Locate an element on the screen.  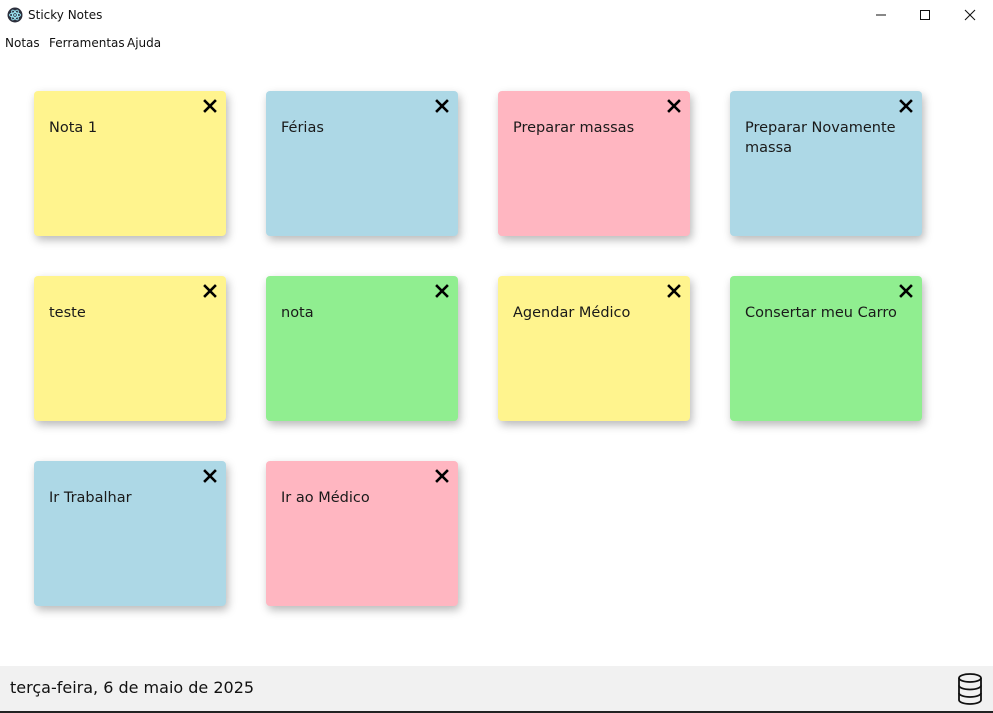
close-window-button is located at coordinates (970, 15).